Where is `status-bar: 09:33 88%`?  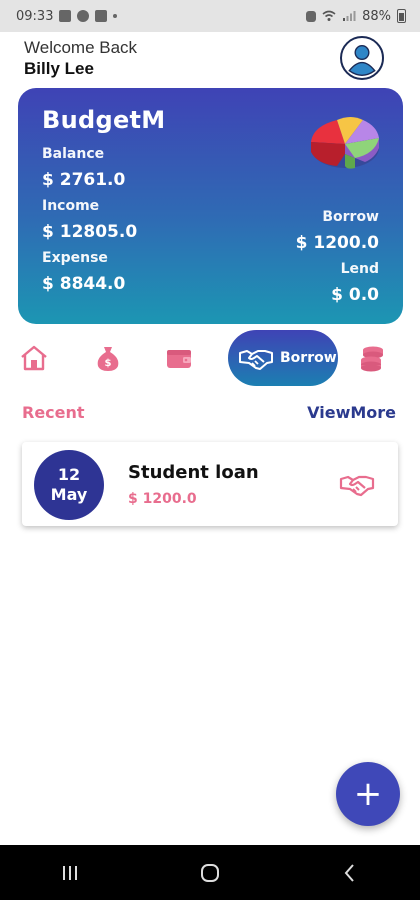
status-bar: 09:33 88% is located at coordinates (210, 16).